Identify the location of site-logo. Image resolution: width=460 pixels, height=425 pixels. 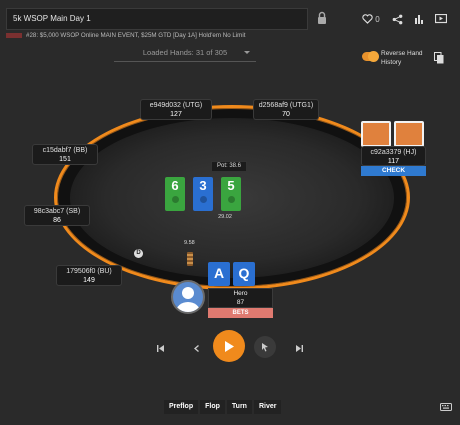
(14, 35).